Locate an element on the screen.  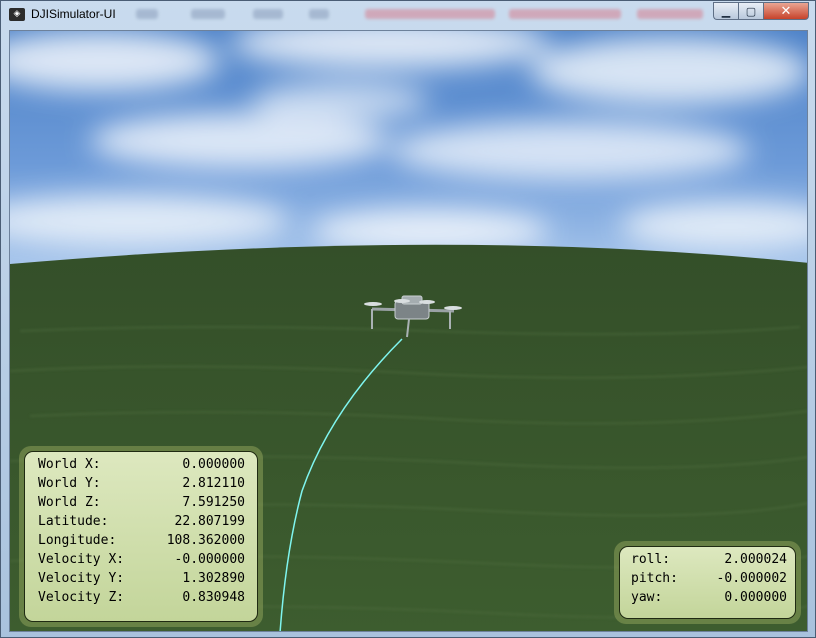
velocity-z-row: Velocity Z: 0.830948 is located at coordinates (141, 597).